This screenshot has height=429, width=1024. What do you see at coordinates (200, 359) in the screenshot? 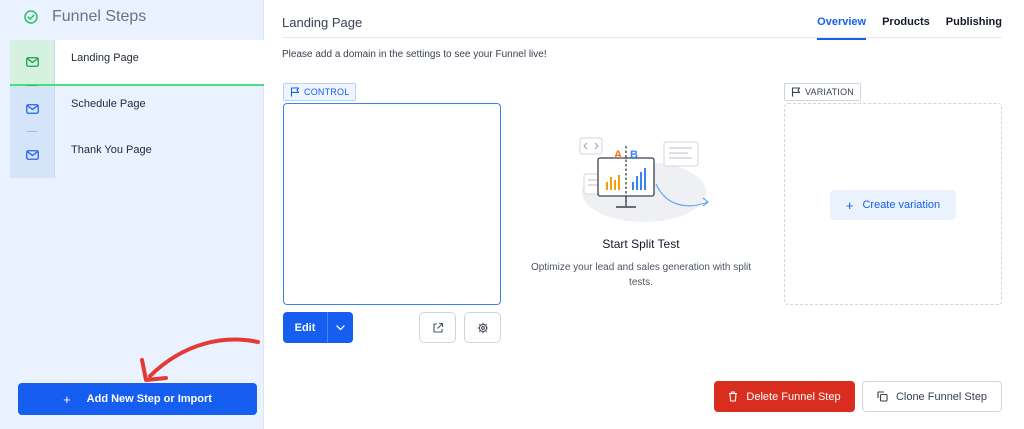
I see `annotation-arrow-icon` at bounding box center [200, 359].